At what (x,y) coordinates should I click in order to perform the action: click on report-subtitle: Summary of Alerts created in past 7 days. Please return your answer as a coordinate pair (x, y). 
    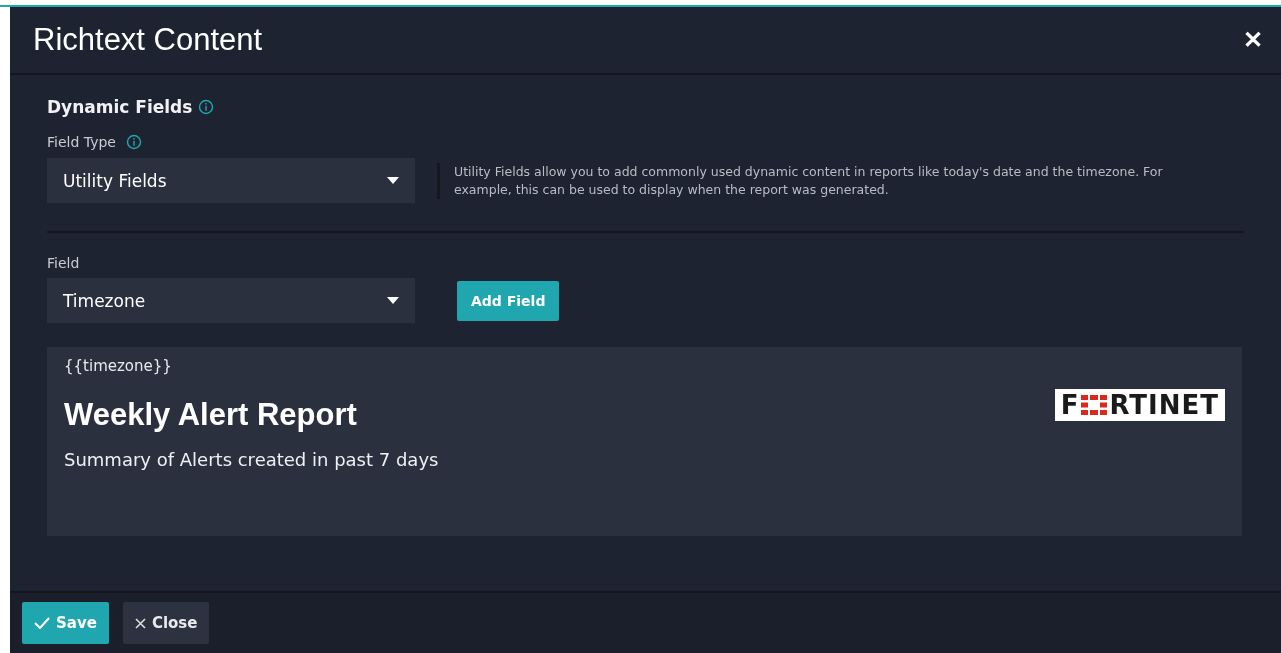
    Looking at the image, I should click on (252, 459).